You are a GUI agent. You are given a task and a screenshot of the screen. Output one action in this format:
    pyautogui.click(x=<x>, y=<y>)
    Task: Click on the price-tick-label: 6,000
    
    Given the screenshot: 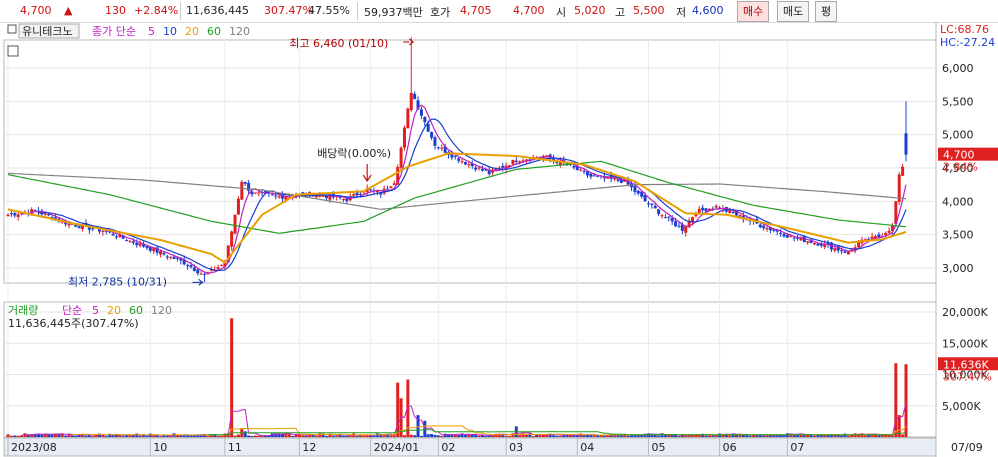 What is the action you would take?
    pyautogui.click(x=958, y=68)
    